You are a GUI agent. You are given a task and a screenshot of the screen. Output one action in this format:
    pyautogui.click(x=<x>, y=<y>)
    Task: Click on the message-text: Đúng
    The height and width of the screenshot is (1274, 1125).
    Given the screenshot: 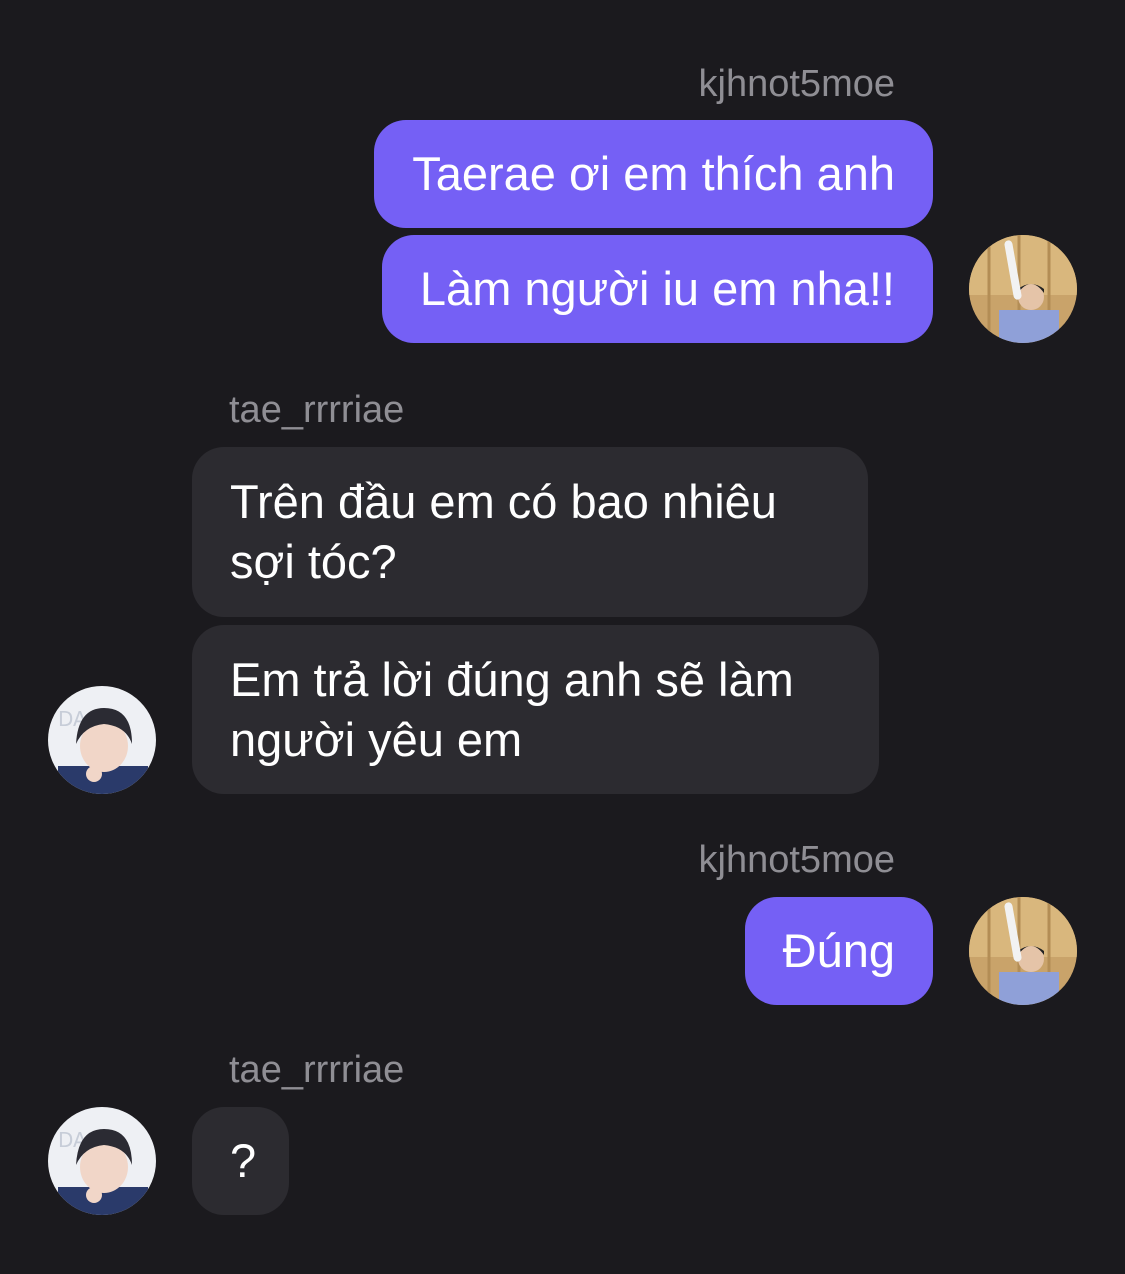 What is the action you would take?
    pyautogui.click(x=838, y=950)
    